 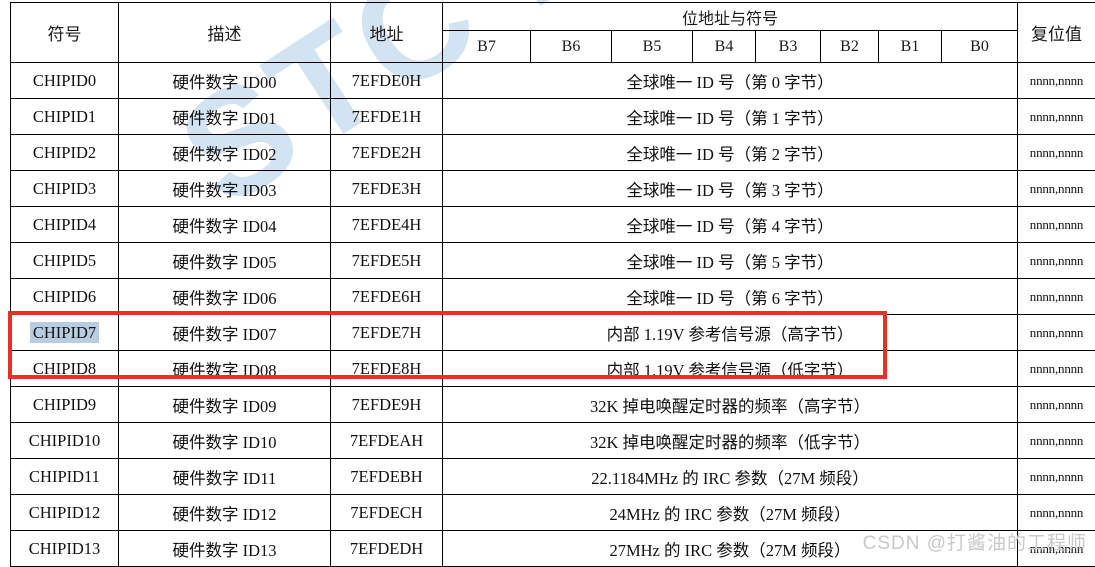 I want to click on cell-bit-description: 24MHz 的 IRC 参数（27M 频段）, so click(x=730, y=513).